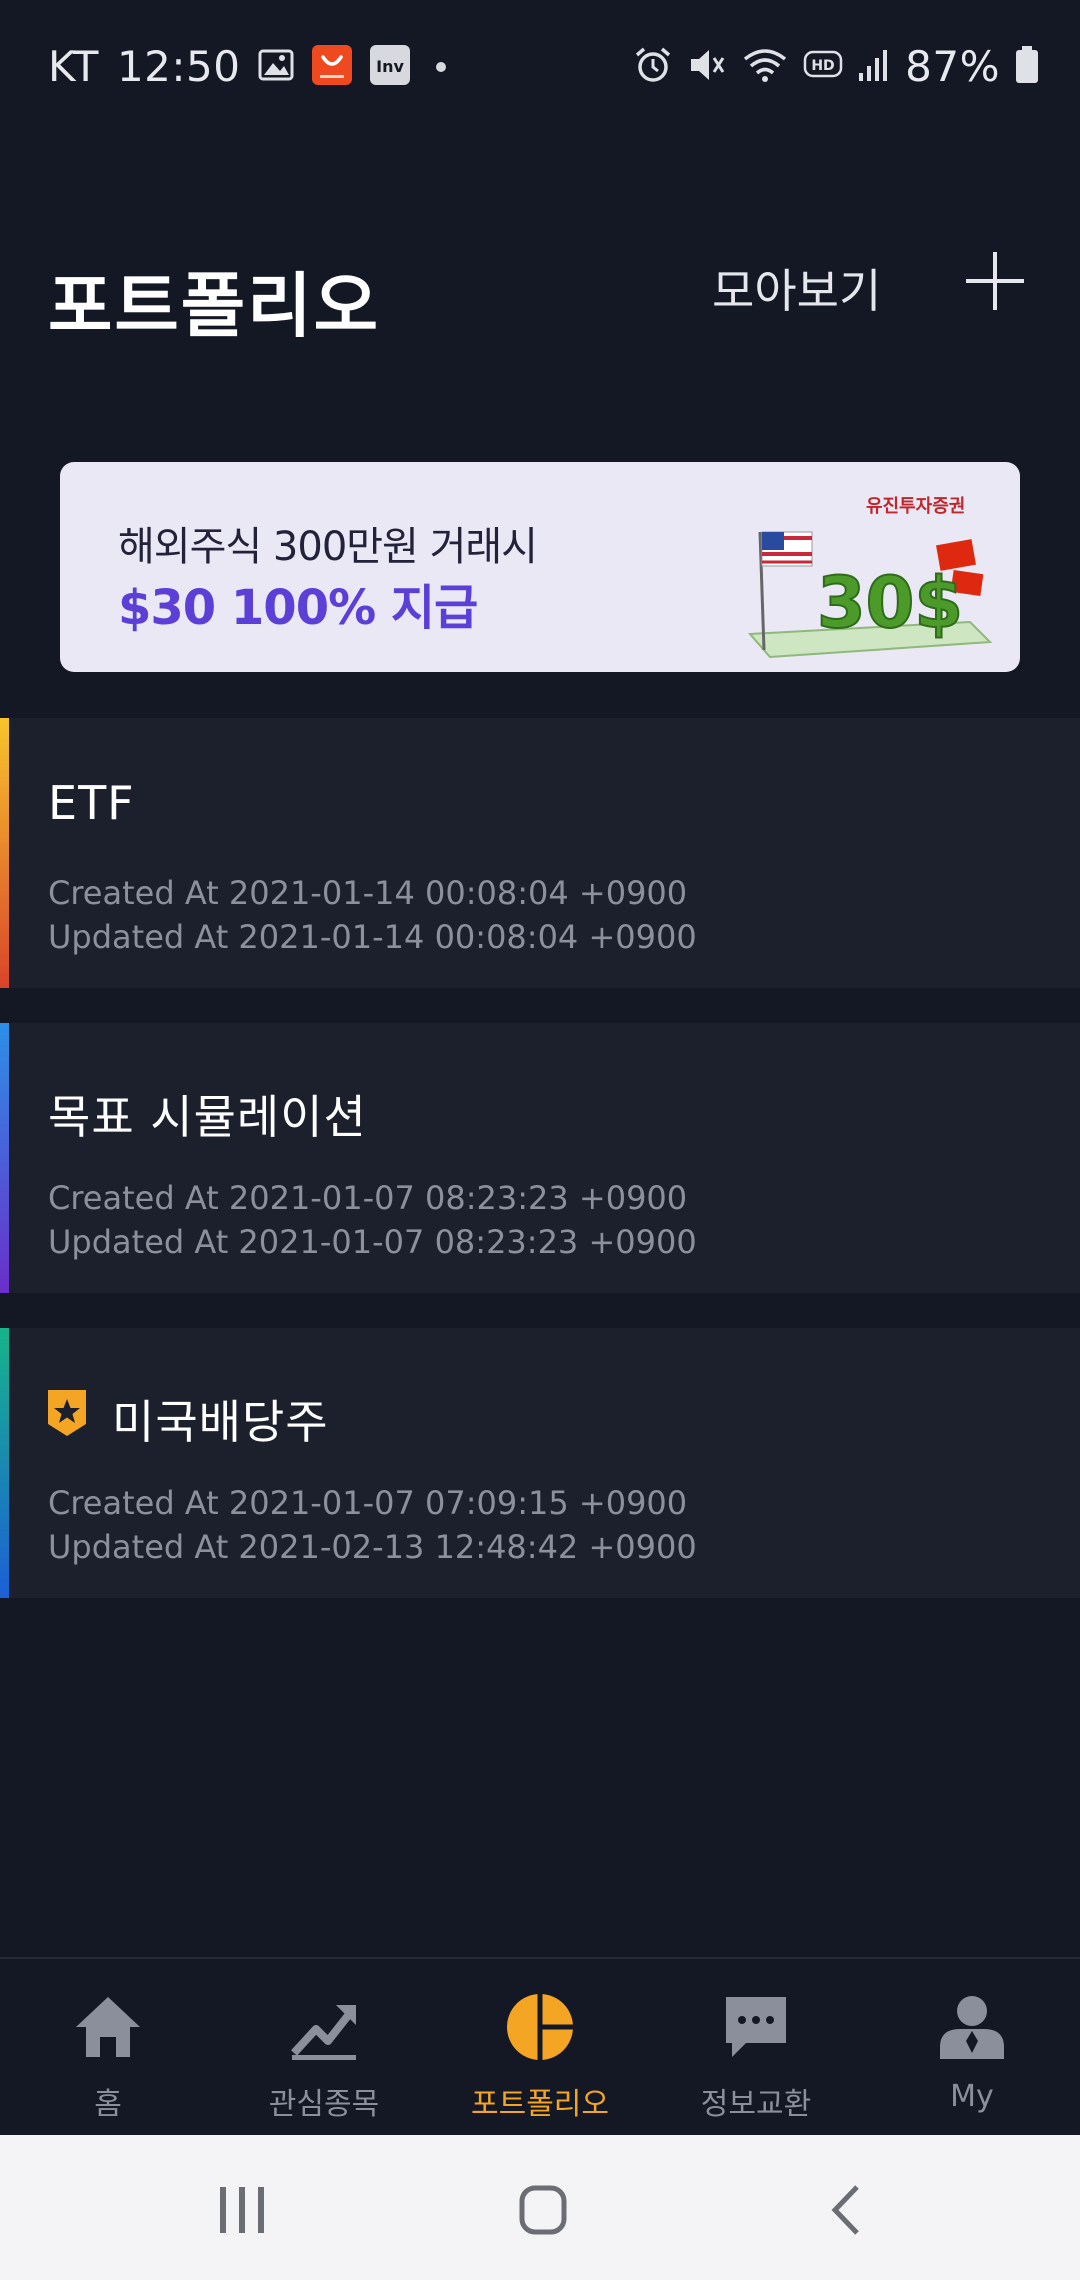 This screenshot has width=1080, height=2280. Describe the element at coordinates (323, 2032) in the screenshot. I see `trending-chart-icon` at that location.